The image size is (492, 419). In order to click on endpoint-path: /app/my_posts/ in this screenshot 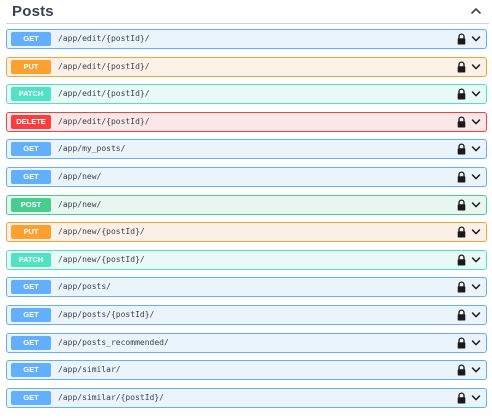, I will do `click(92, 148)`.